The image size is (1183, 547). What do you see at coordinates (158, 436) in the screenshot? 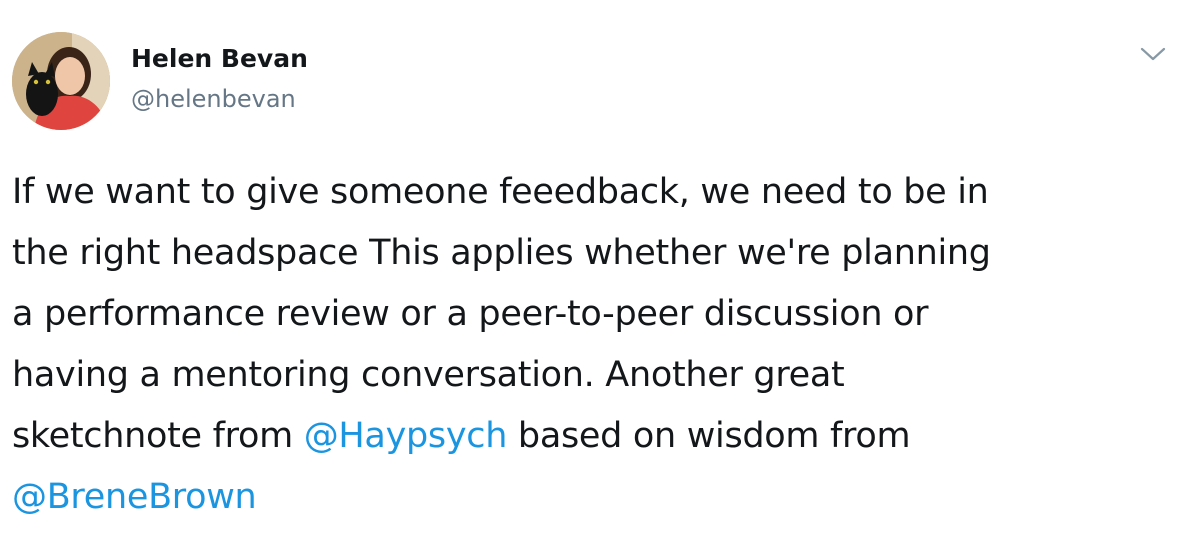
I see `tweet-text-segment: sketchnote from` at bounding box center [158, 436].